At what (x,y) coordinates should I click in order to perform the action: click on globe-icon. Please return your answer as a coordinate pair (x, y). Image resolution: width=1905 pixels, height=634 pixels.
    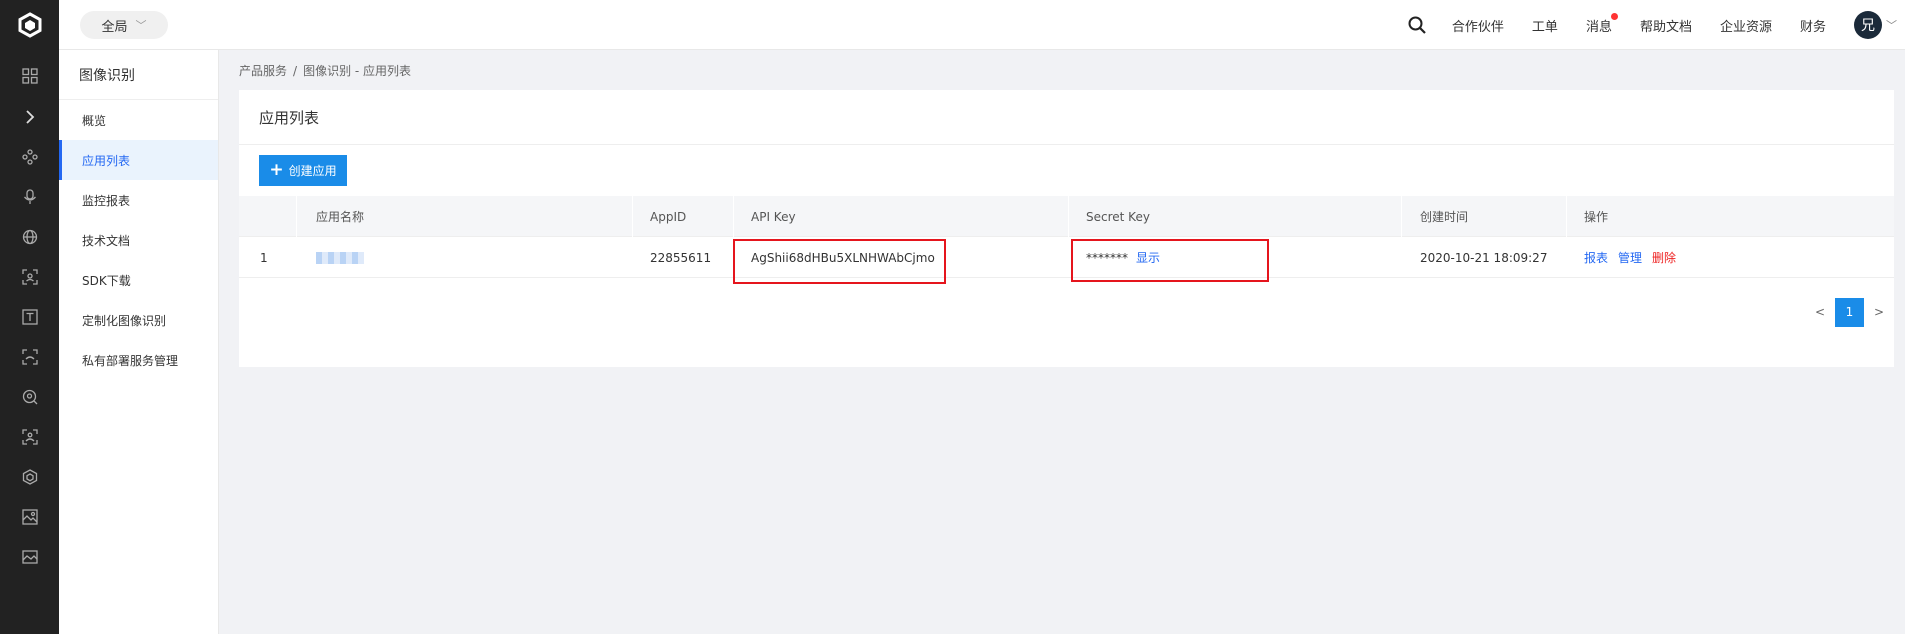
    Looking at the image, I should click on (29, 237).